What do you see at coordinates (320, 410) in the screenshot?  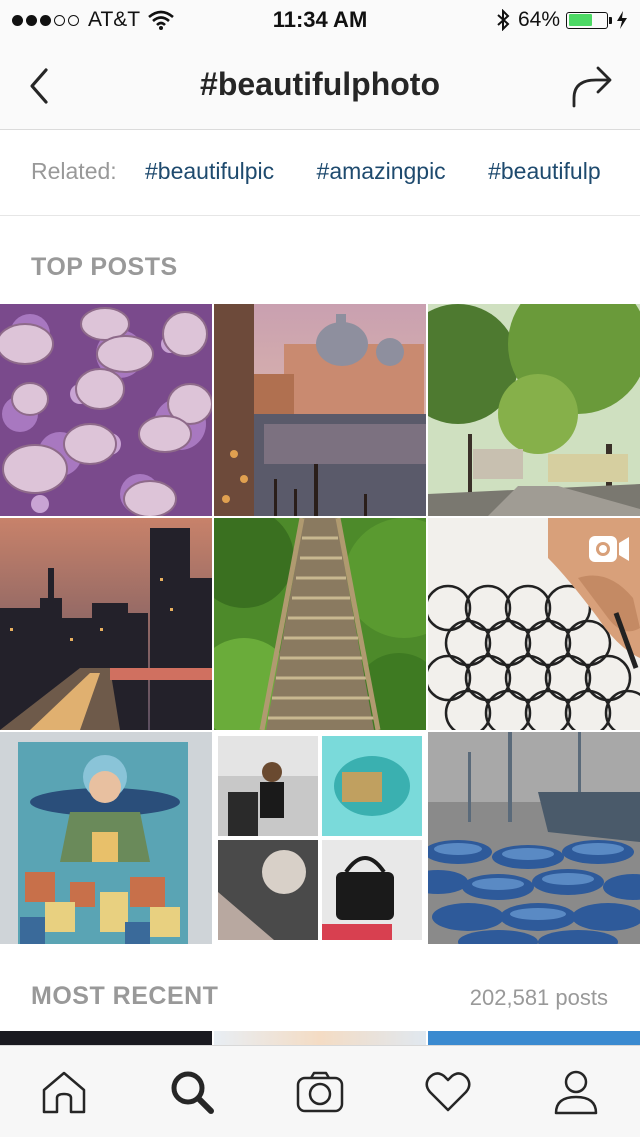 I see `post-thumbnail-venice-canal` at bounding box center [320, 410].